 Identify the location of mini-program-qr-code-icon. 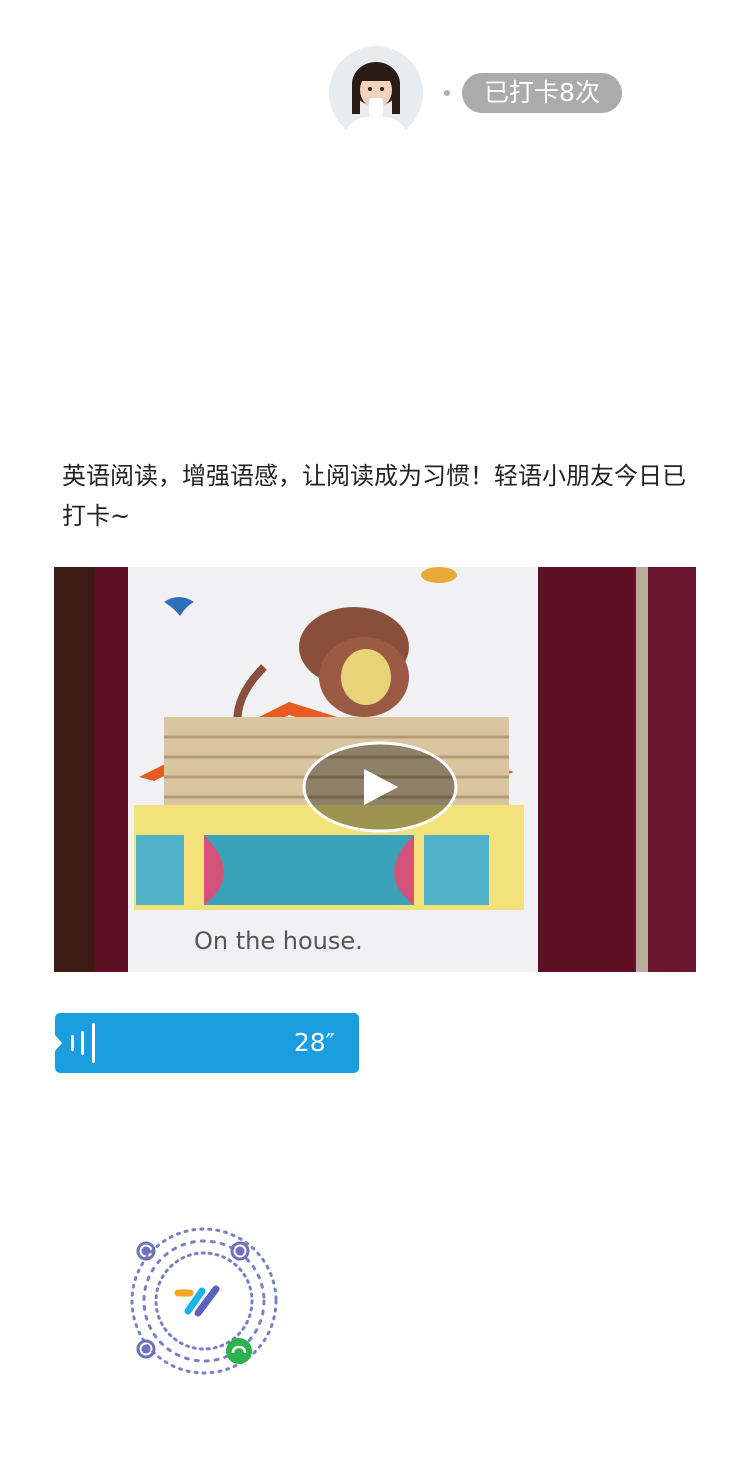
(204, 1301).